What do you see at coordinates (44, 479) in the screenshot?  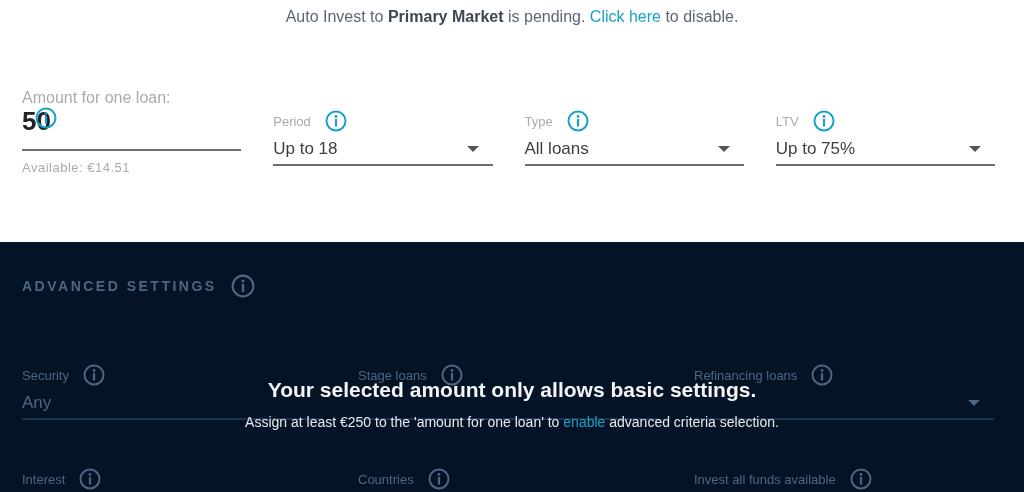 I see `field-label: Interest` at bounding box center [44, 479].